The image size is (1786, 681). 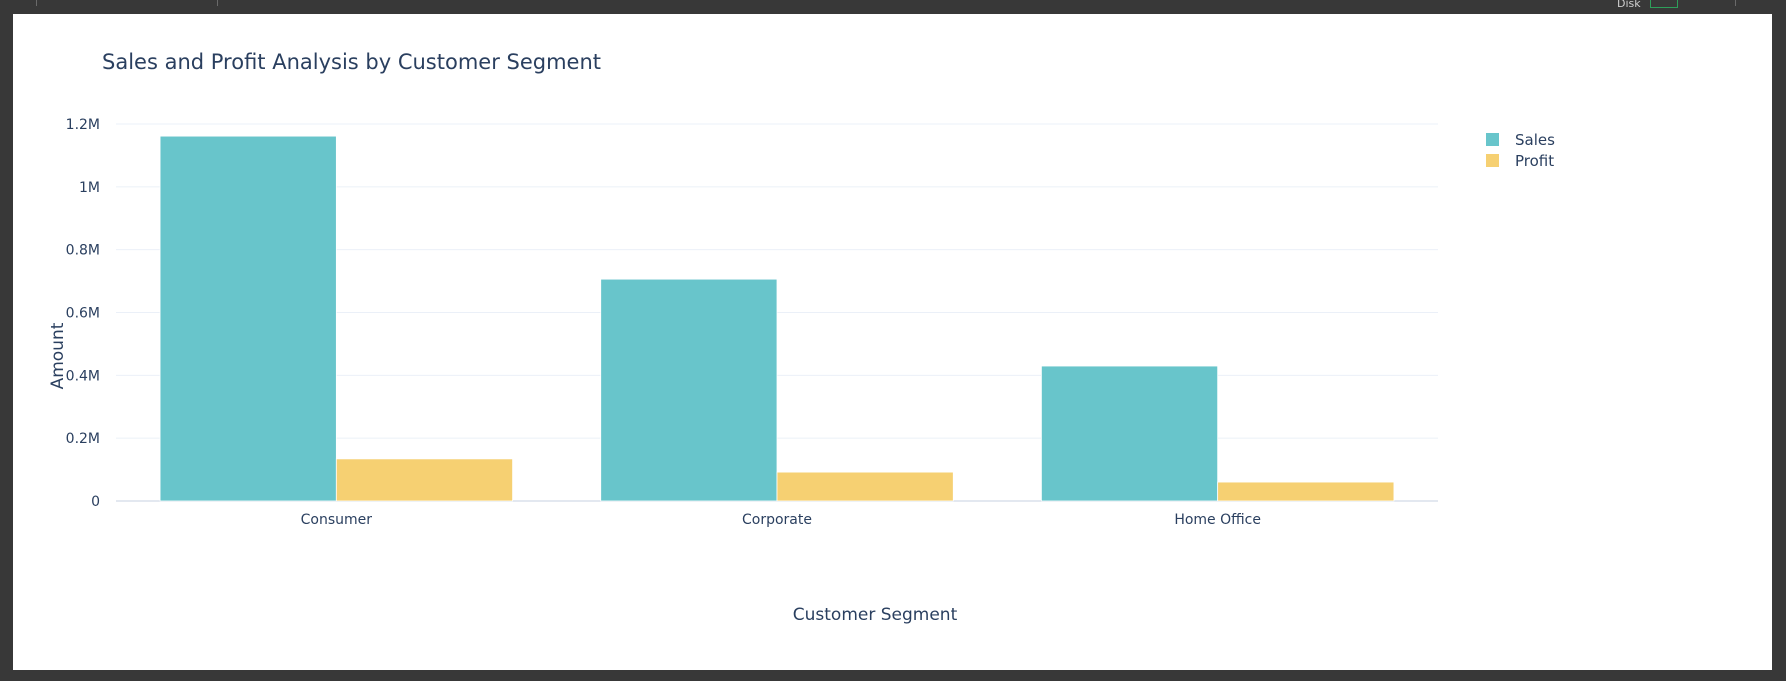 What do you see at coordinates (1520, 150) in the screenshot?
I see `legend: Sales Profit` at bounding box center [1520, 150].